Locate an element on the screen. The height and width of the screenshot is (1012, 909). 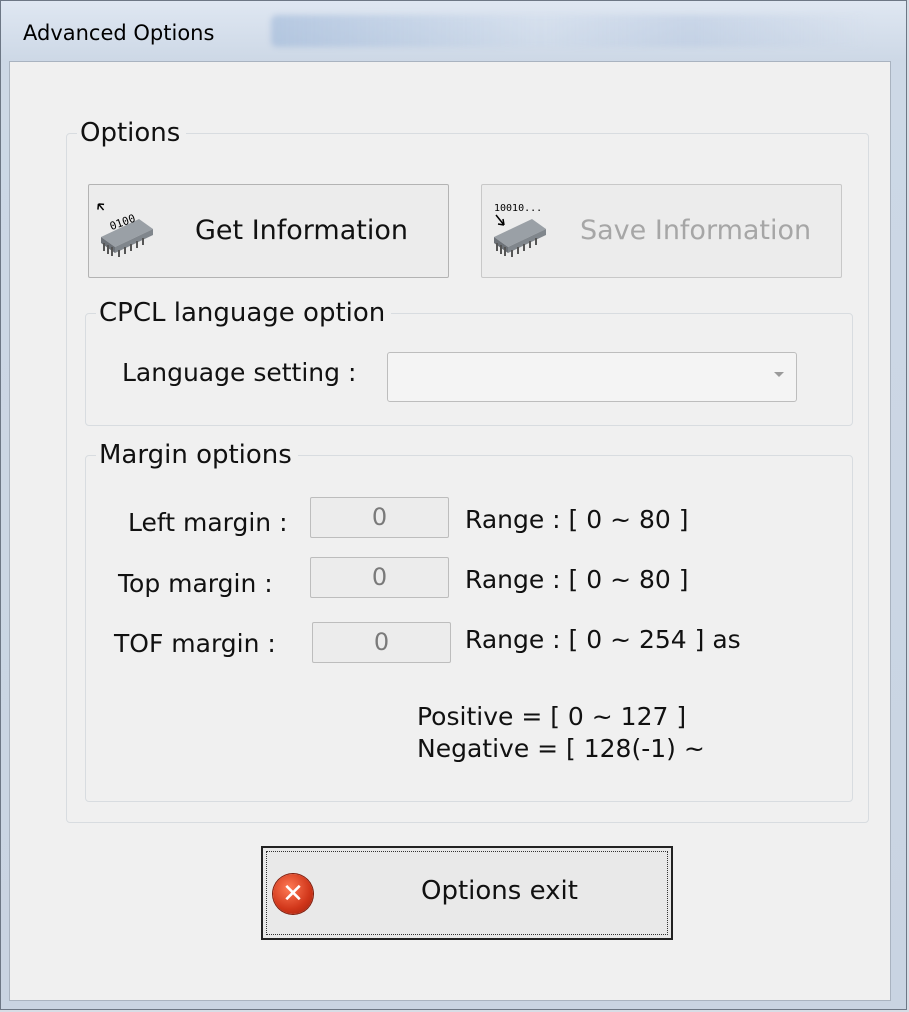
left-margin-range: Range : [ 0 ~ 80 ] is located at coordinates (577, 519).